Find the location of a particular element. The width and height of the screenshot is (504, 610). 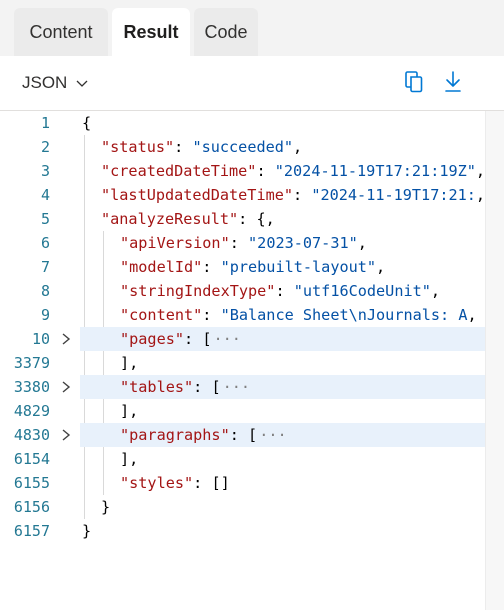

json-key: "apiVersion" is located at coordinates (175, 243).